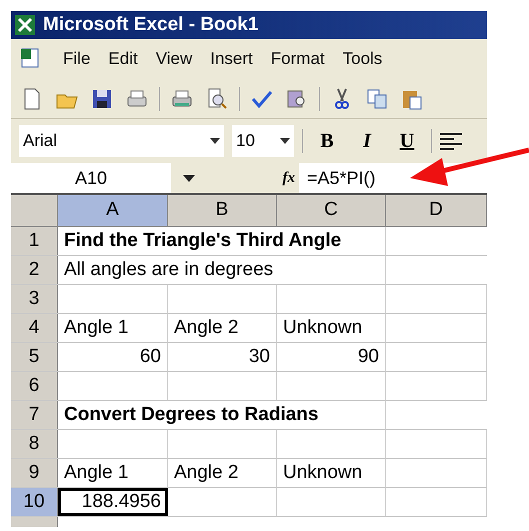 This screenshot has width=529, height=531. I want to click on menu-item: Edit, so click(123, 59).